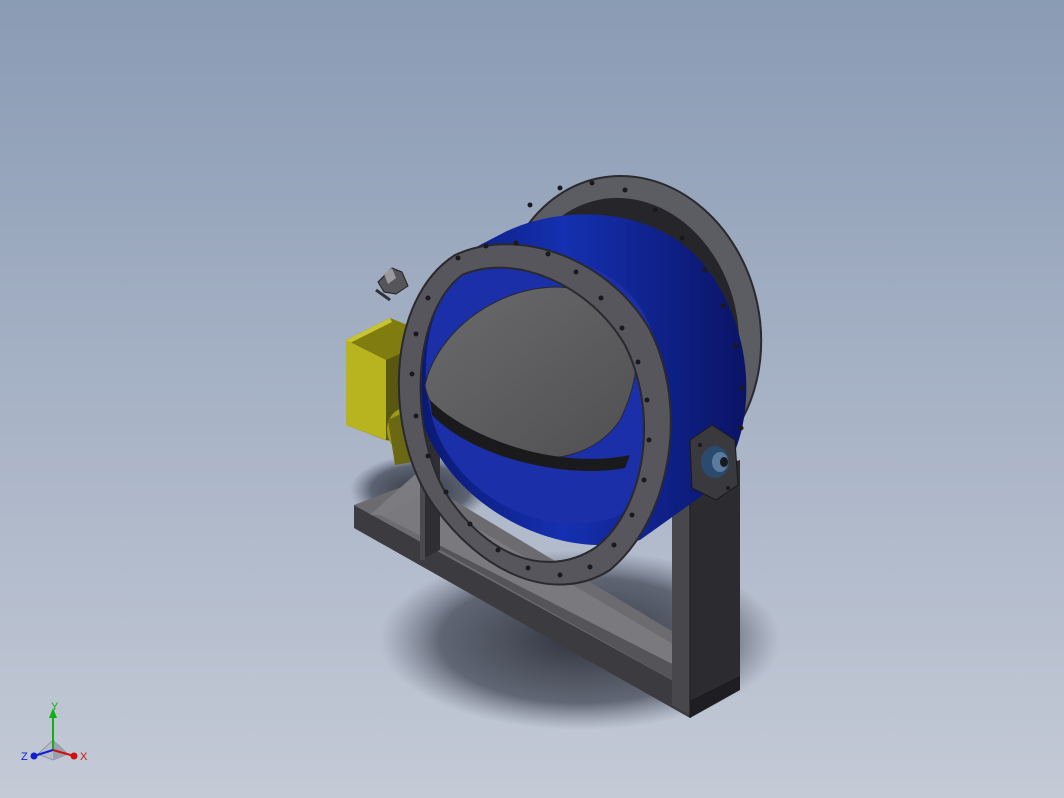 The height and width of the screenshot is (798, 1064). I want to click on z-axis-dot-icon, so click(34, 756).